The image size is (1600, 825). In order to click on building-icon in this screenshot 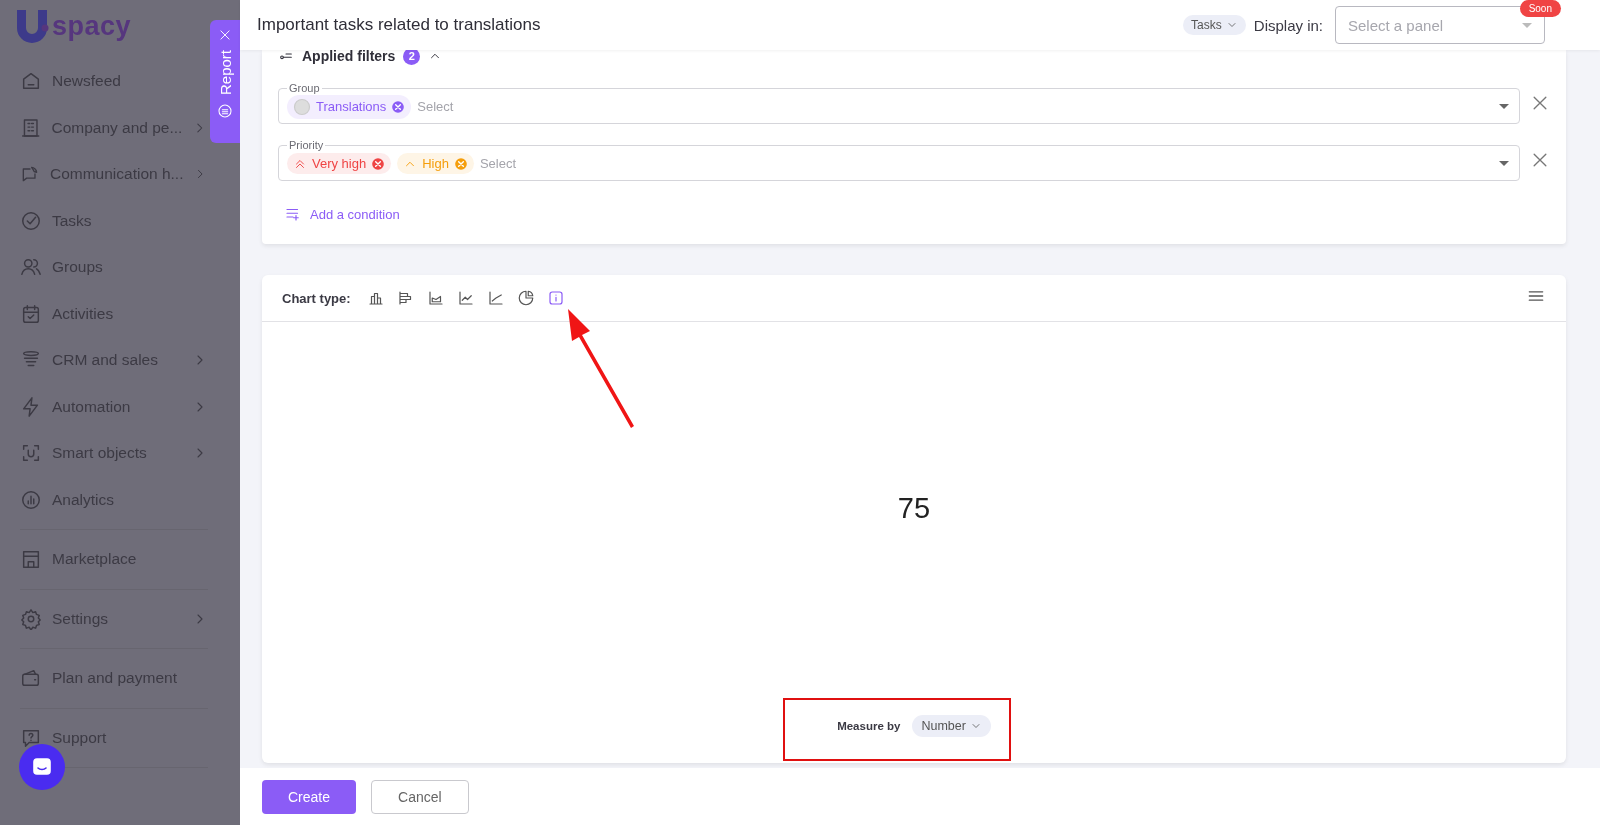, I will do `click(31, 127)`.